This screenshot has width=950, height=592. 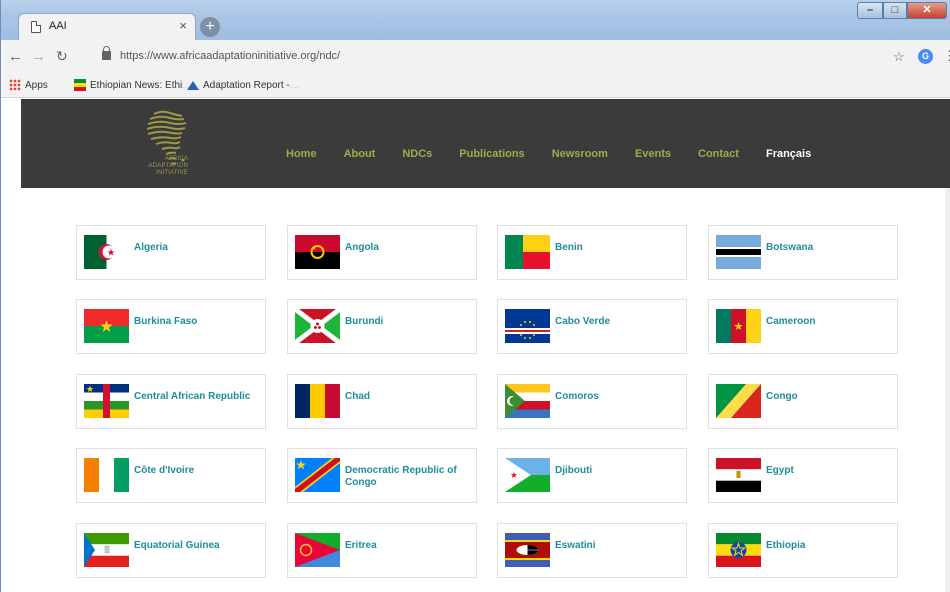 I want to click on lock-icon, so click(x=106, y=53).